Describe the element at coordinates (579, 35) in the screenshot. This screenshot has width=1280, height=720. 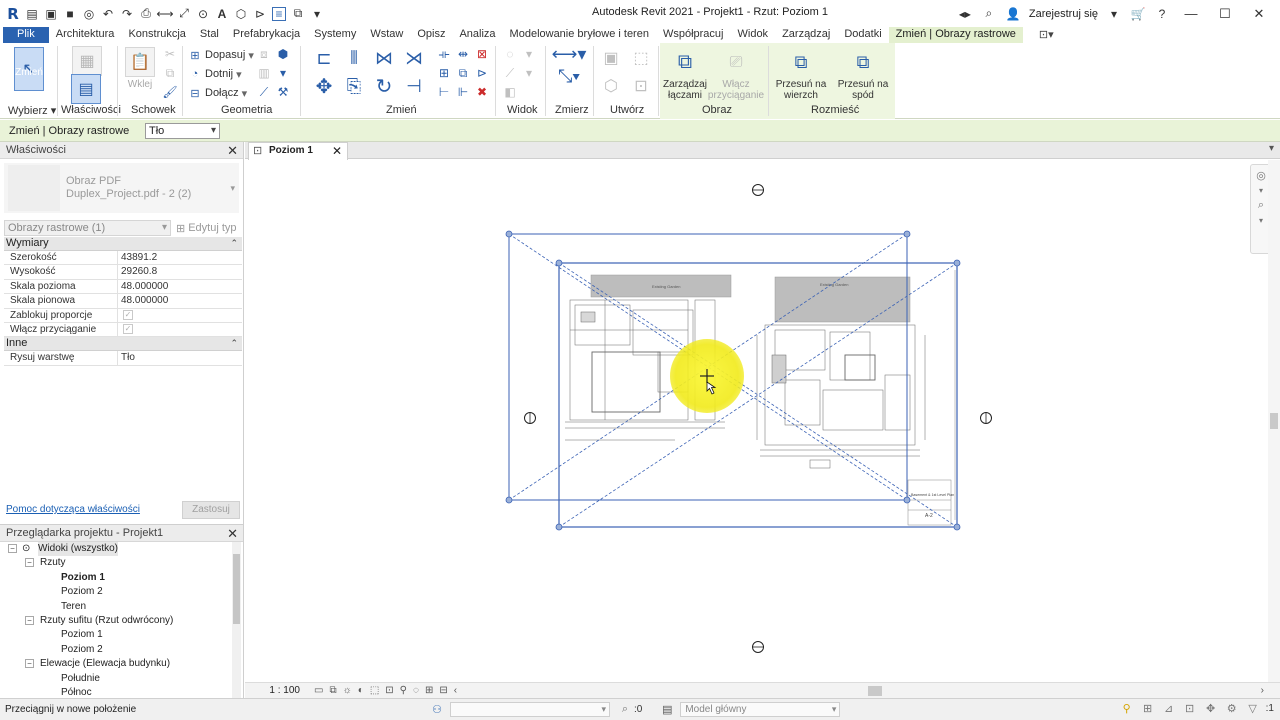
I see `tab-massing-site: Modelowanie bryłowe i teren` at that location.